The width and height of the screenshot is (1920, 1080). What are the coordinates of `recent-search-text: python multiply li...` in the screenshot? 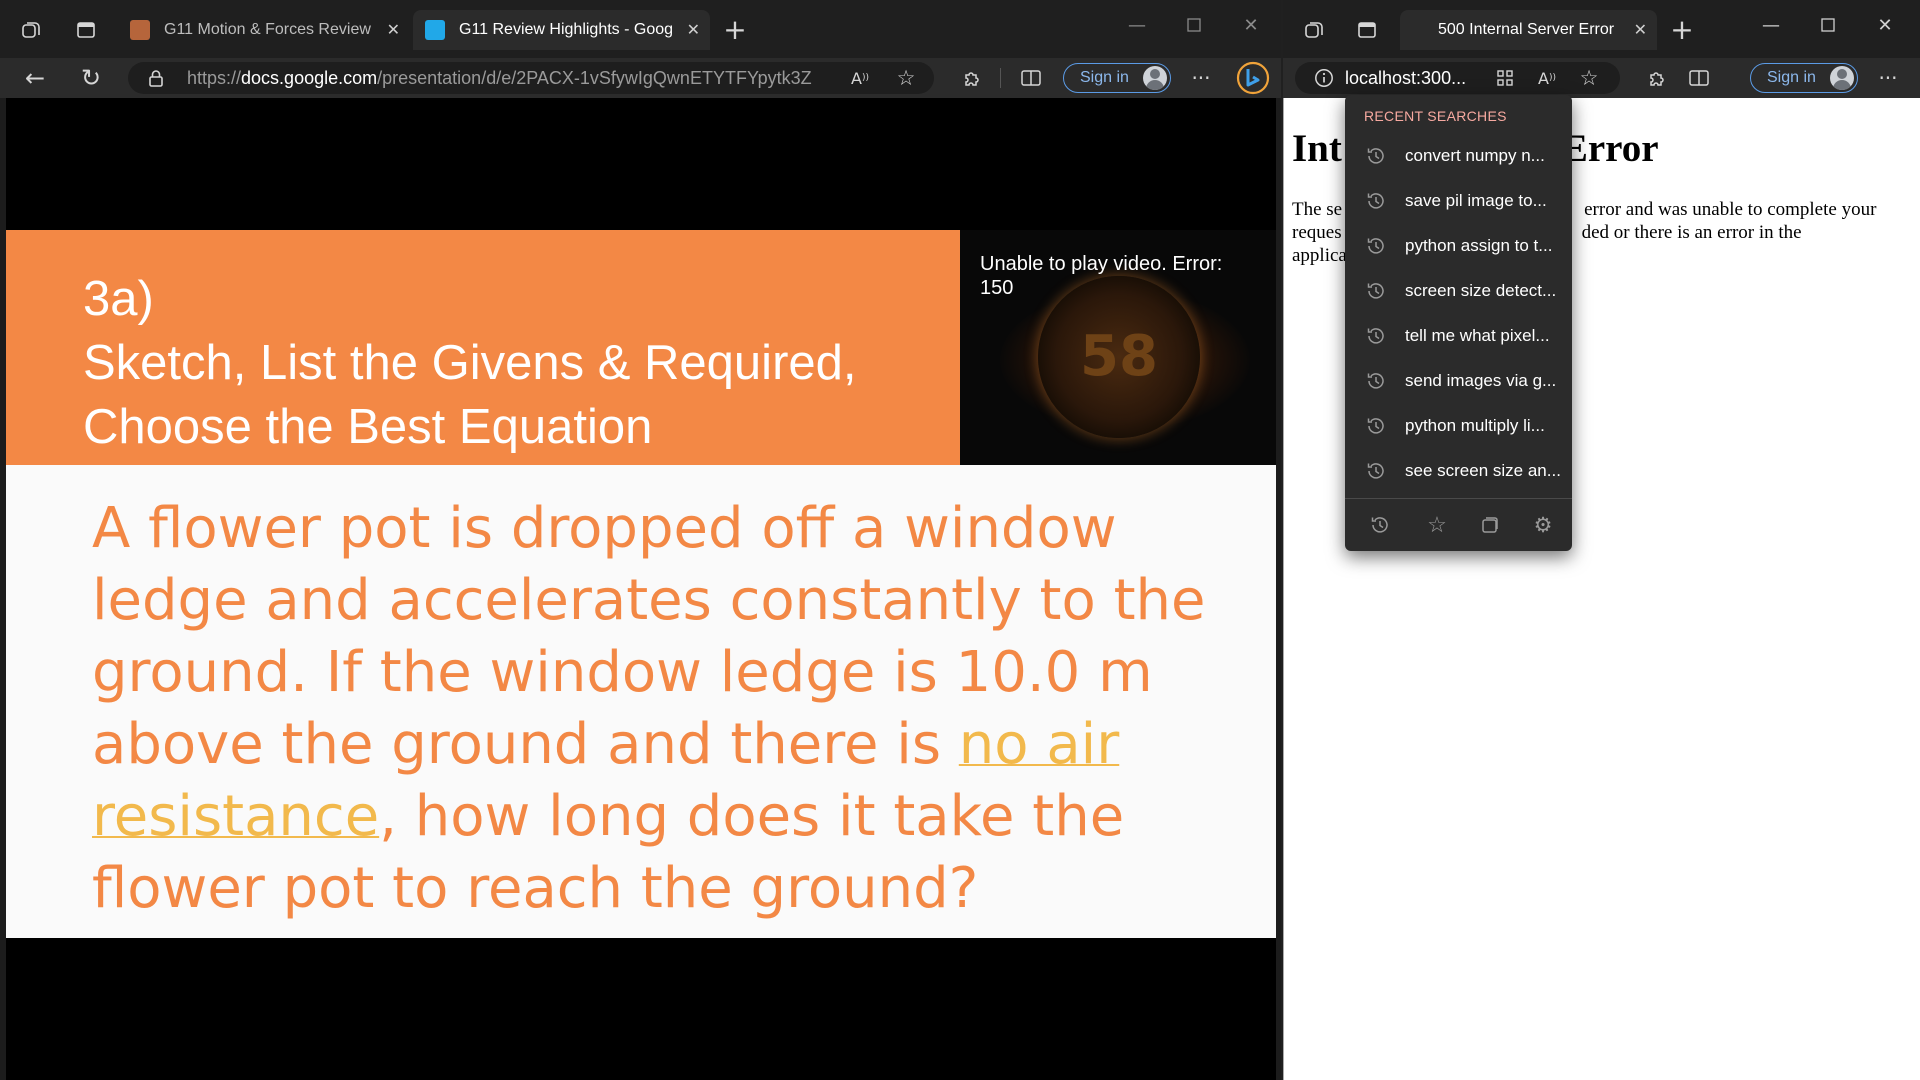 It's located at (1475, 425).